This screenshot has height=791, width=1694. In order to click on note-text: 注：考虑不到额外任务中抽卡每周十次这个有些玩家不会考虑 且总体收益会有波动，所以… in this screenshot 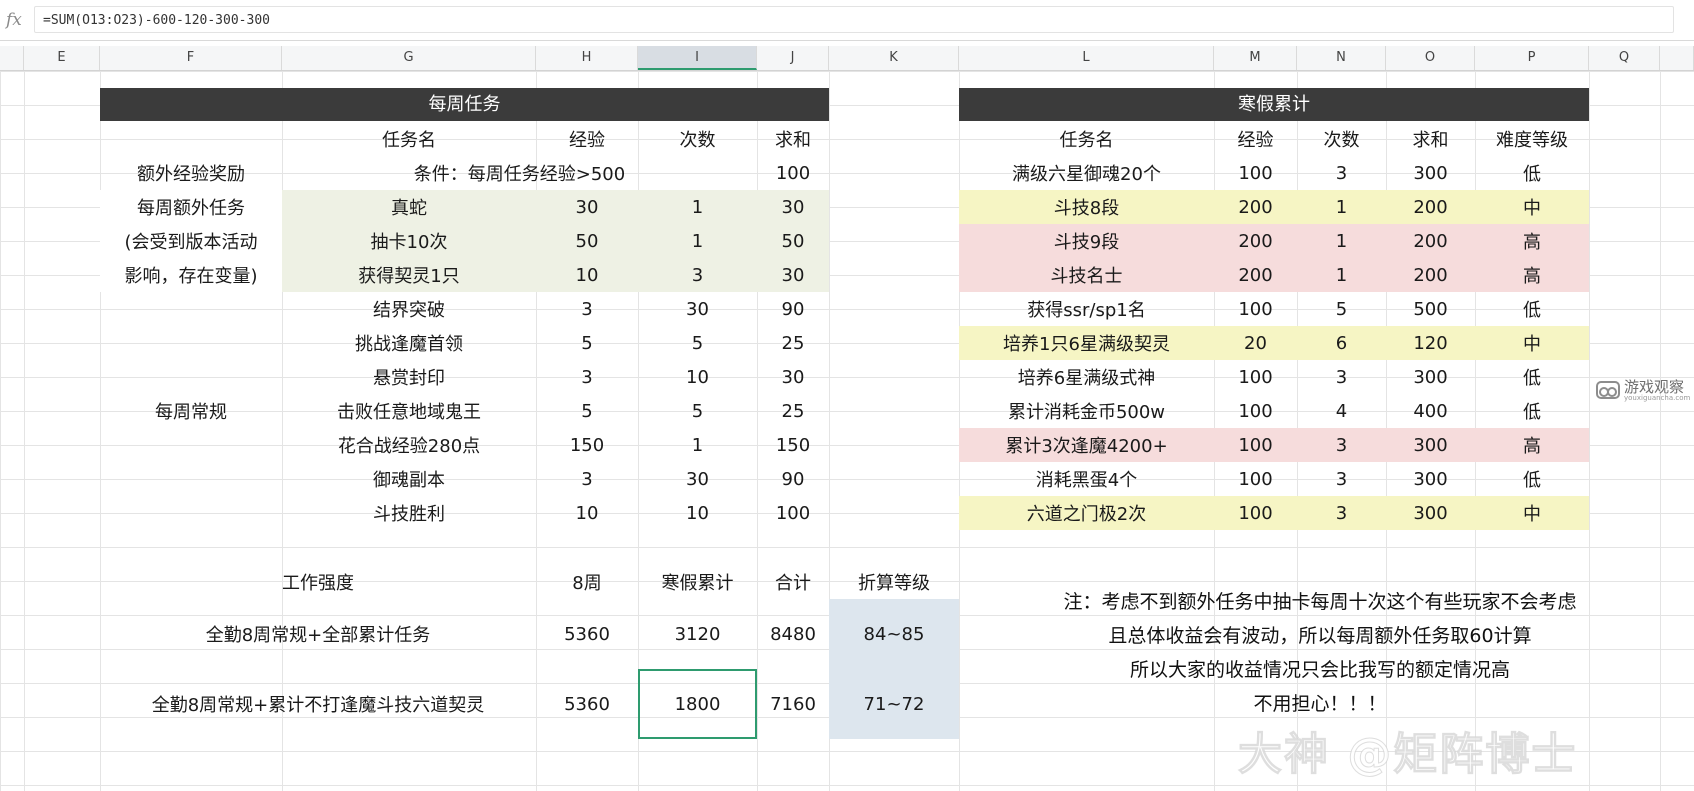, I will do `click(1320, 653)`.